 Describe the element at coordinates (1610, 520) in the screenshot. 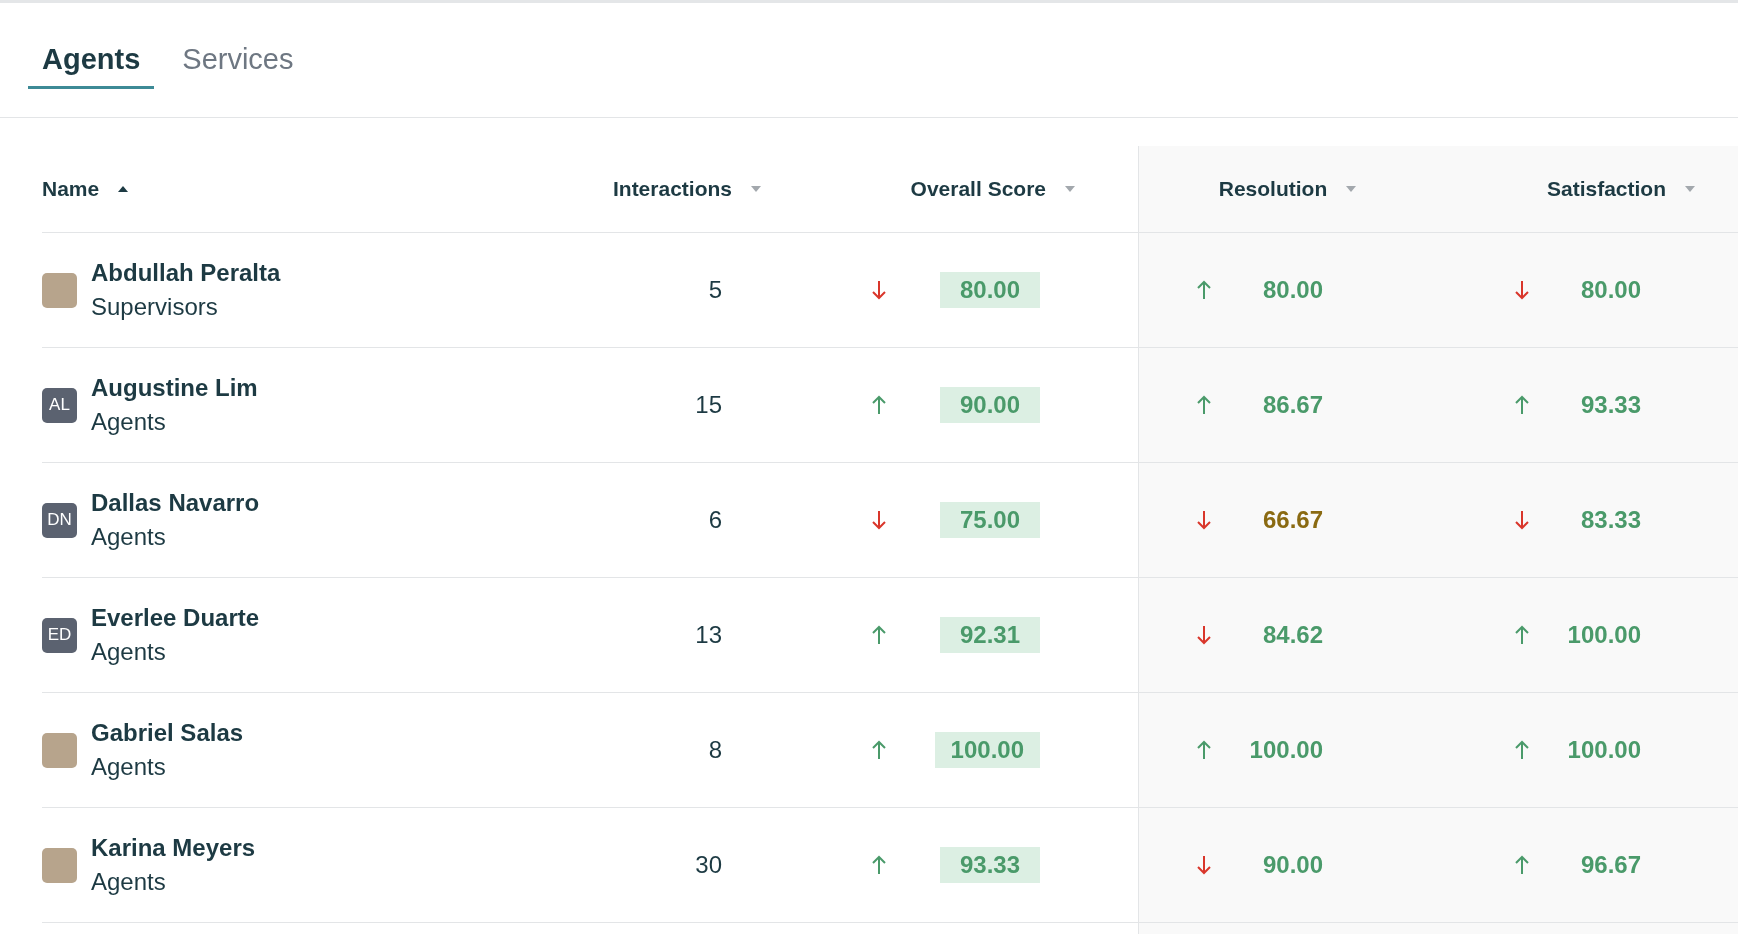

I see `score-value: 83.33` at that location.